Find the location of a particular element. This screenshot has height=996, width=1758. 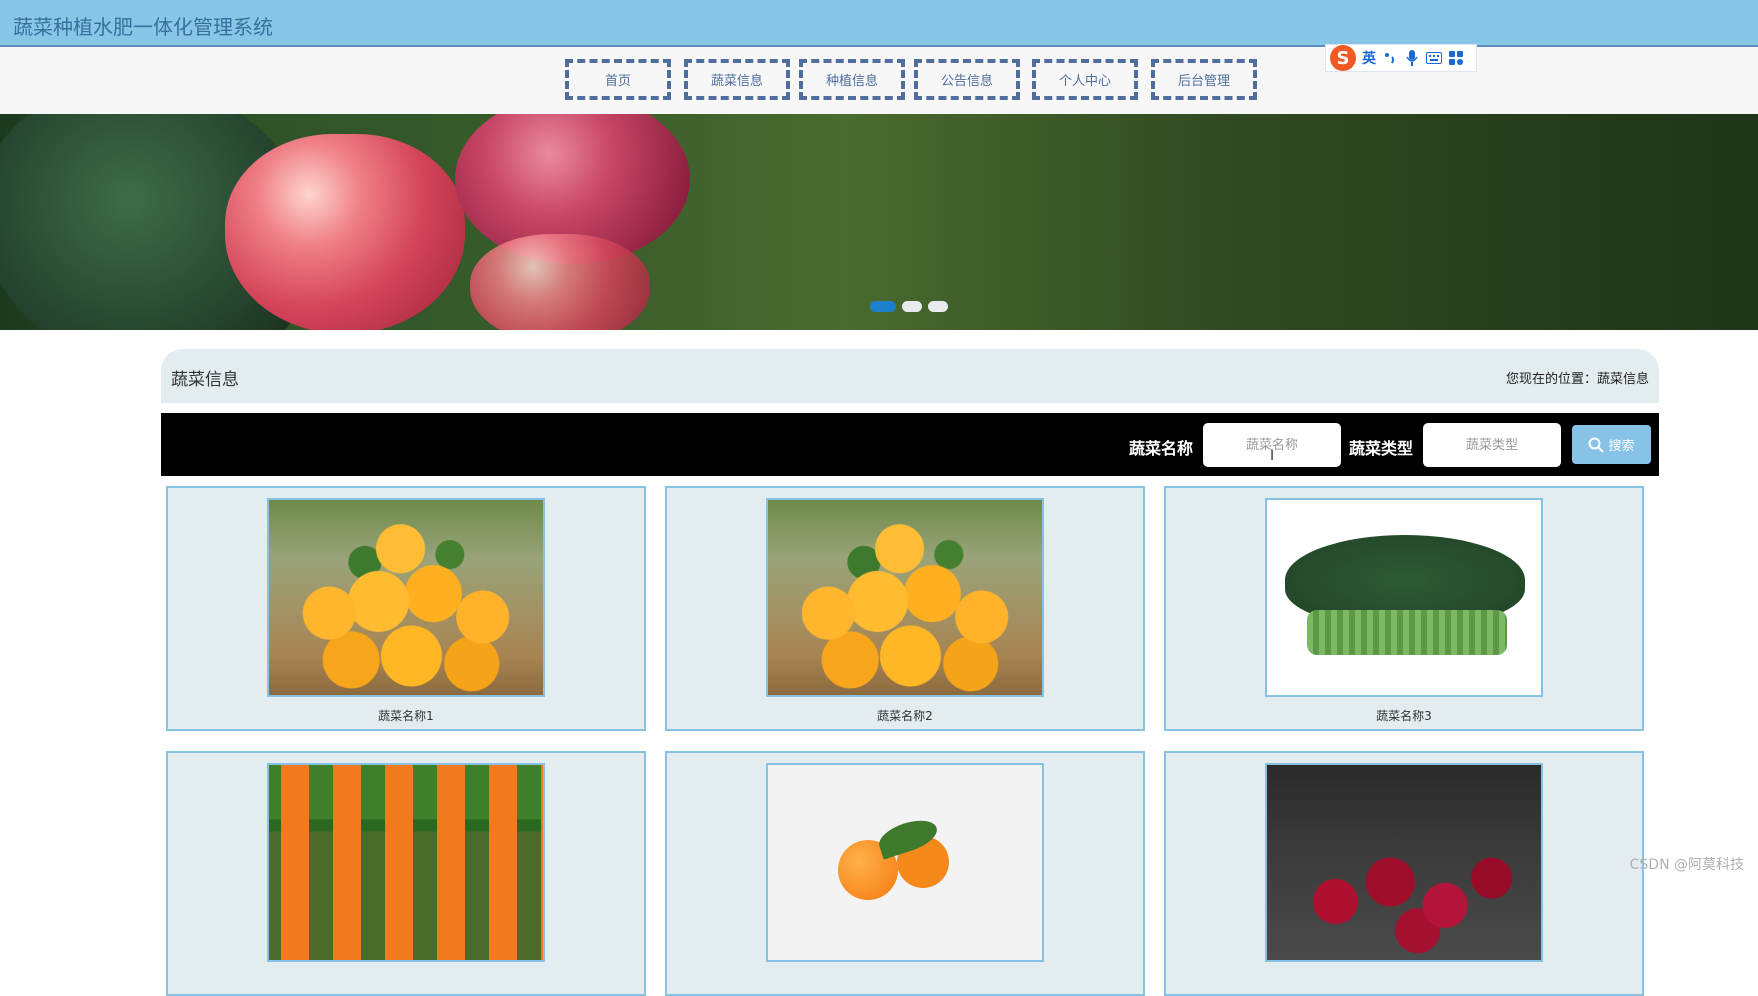

product-image-cherries is located at coordinates (1404, 862).